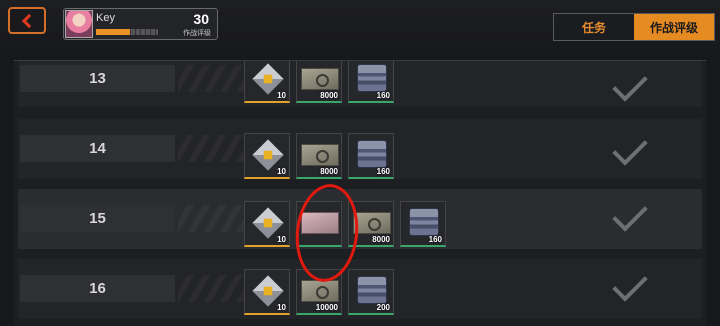  I want to click on level-badge: 14, so click(97, 148).